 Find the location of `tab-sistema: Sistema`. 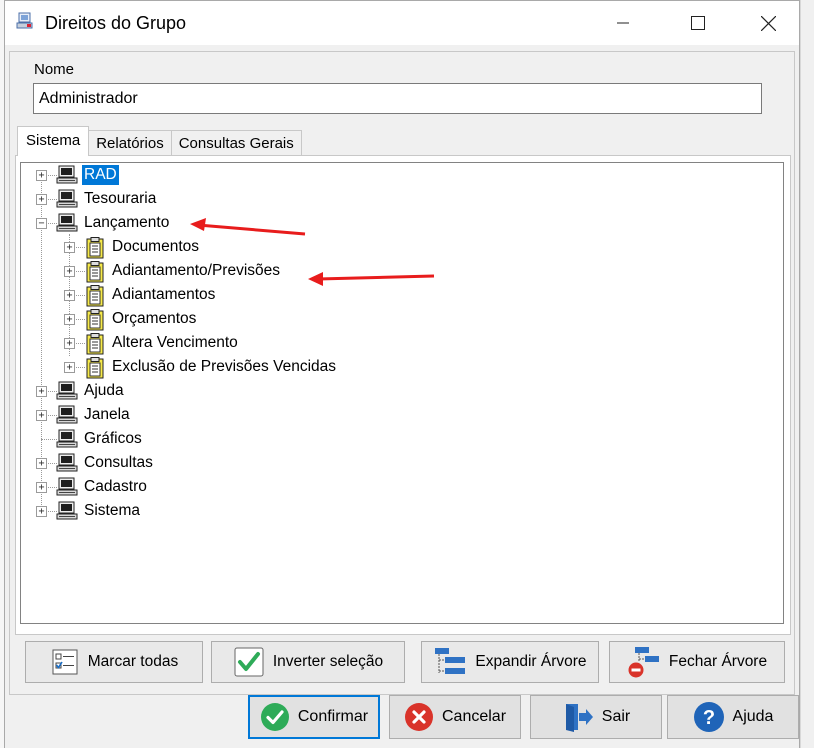

tab-sistema: Sistema is located at coordinates (53, 141).